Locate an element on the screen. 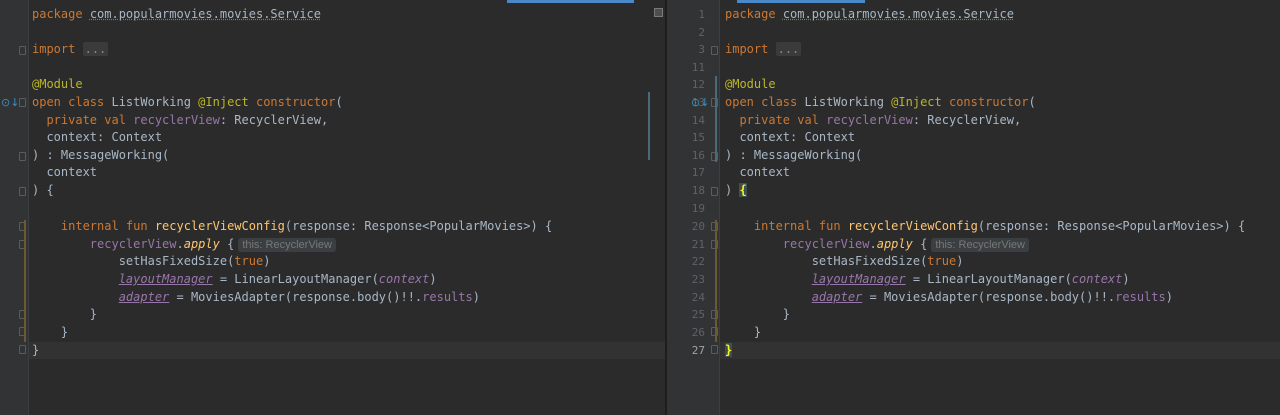 The height and width of the screenshot is (415, 1280). code-line-12: @Module is located at coordinates (750, 84).